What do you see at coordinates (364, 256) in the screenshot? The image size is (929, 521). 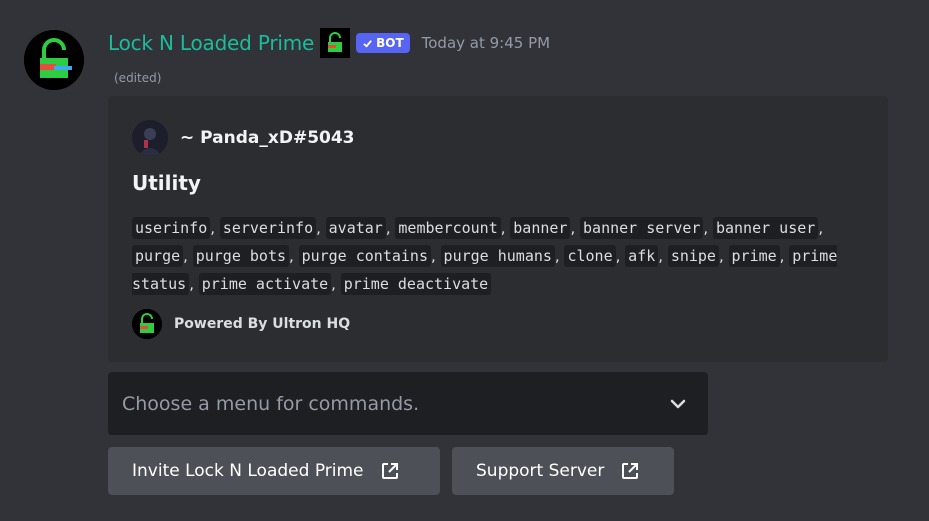 I see `command-code: purge contains` at bounding box center [364, 256].